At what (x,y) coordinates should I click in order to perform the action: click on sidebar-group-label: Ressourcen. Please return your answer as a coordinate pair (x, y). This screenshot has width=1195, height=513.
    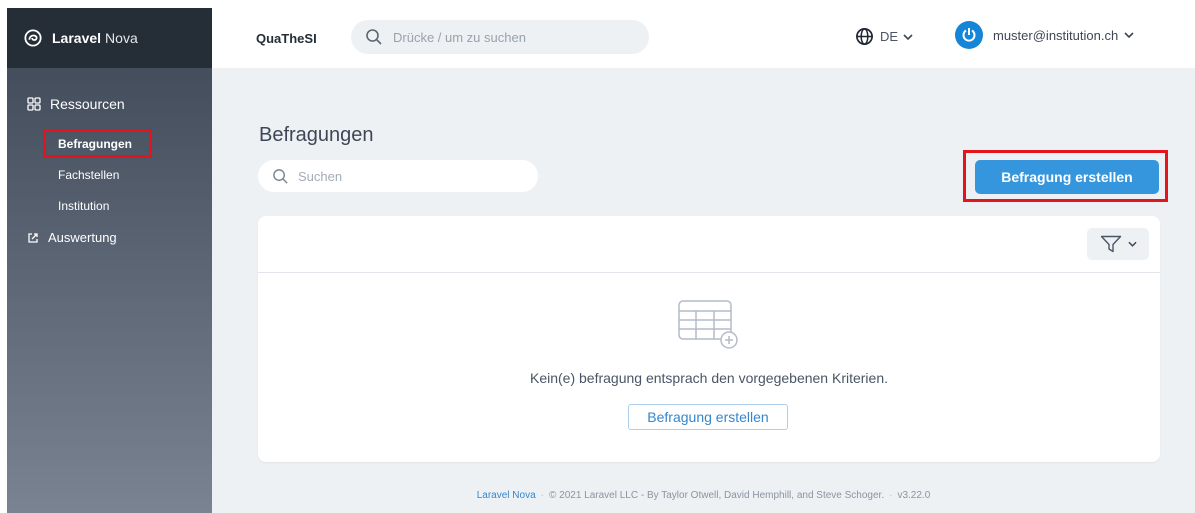
    Looking at the image, I should click on (87, 104).